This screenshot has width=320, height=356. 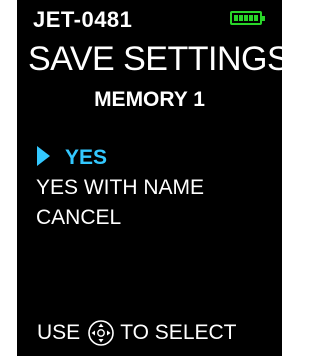 What do you see at coordinates (120, 188) in the screenshot?
I see `menu-item-yes-with-name: YES WITH NAME` at bounding box center [120, 188].